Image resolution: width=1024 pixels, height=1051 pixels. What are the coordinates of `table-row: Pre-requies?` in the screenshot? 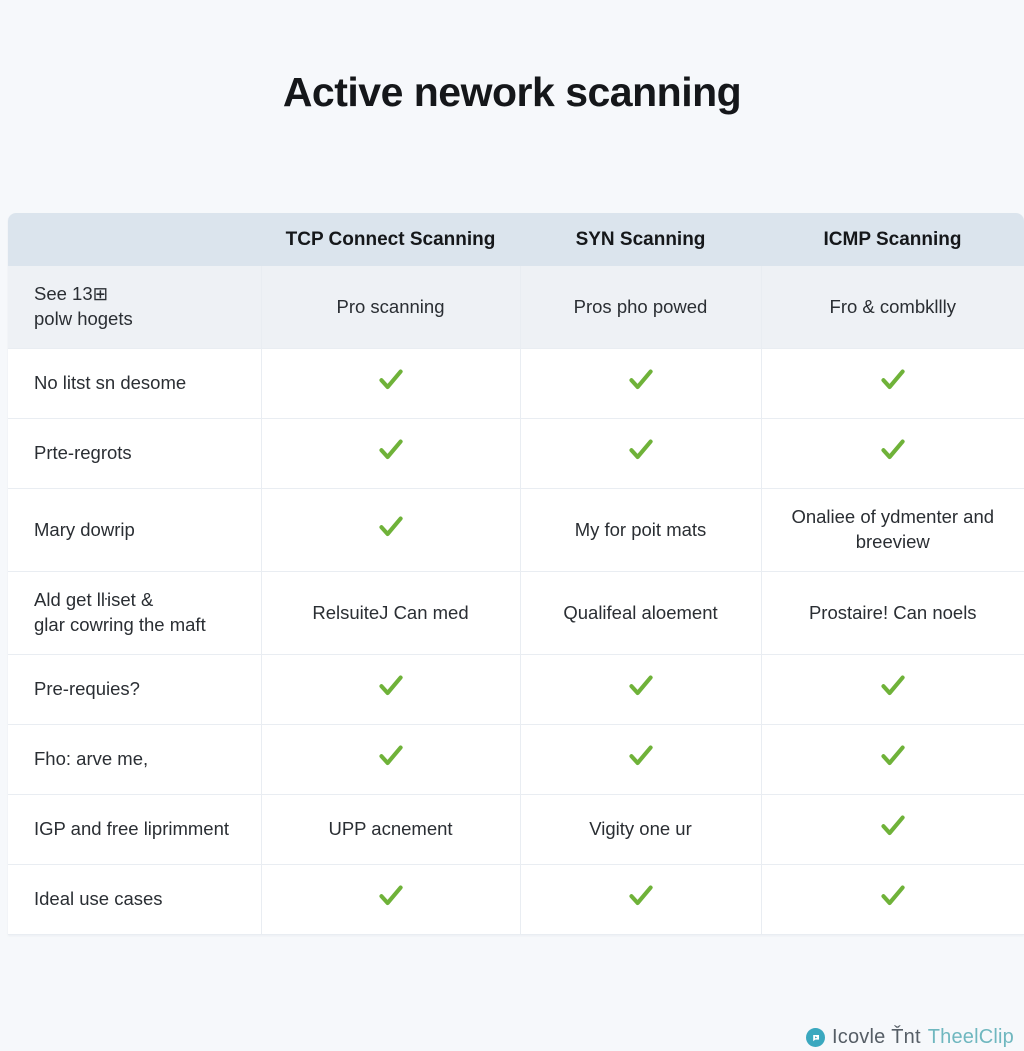 It's located at (516, 690).